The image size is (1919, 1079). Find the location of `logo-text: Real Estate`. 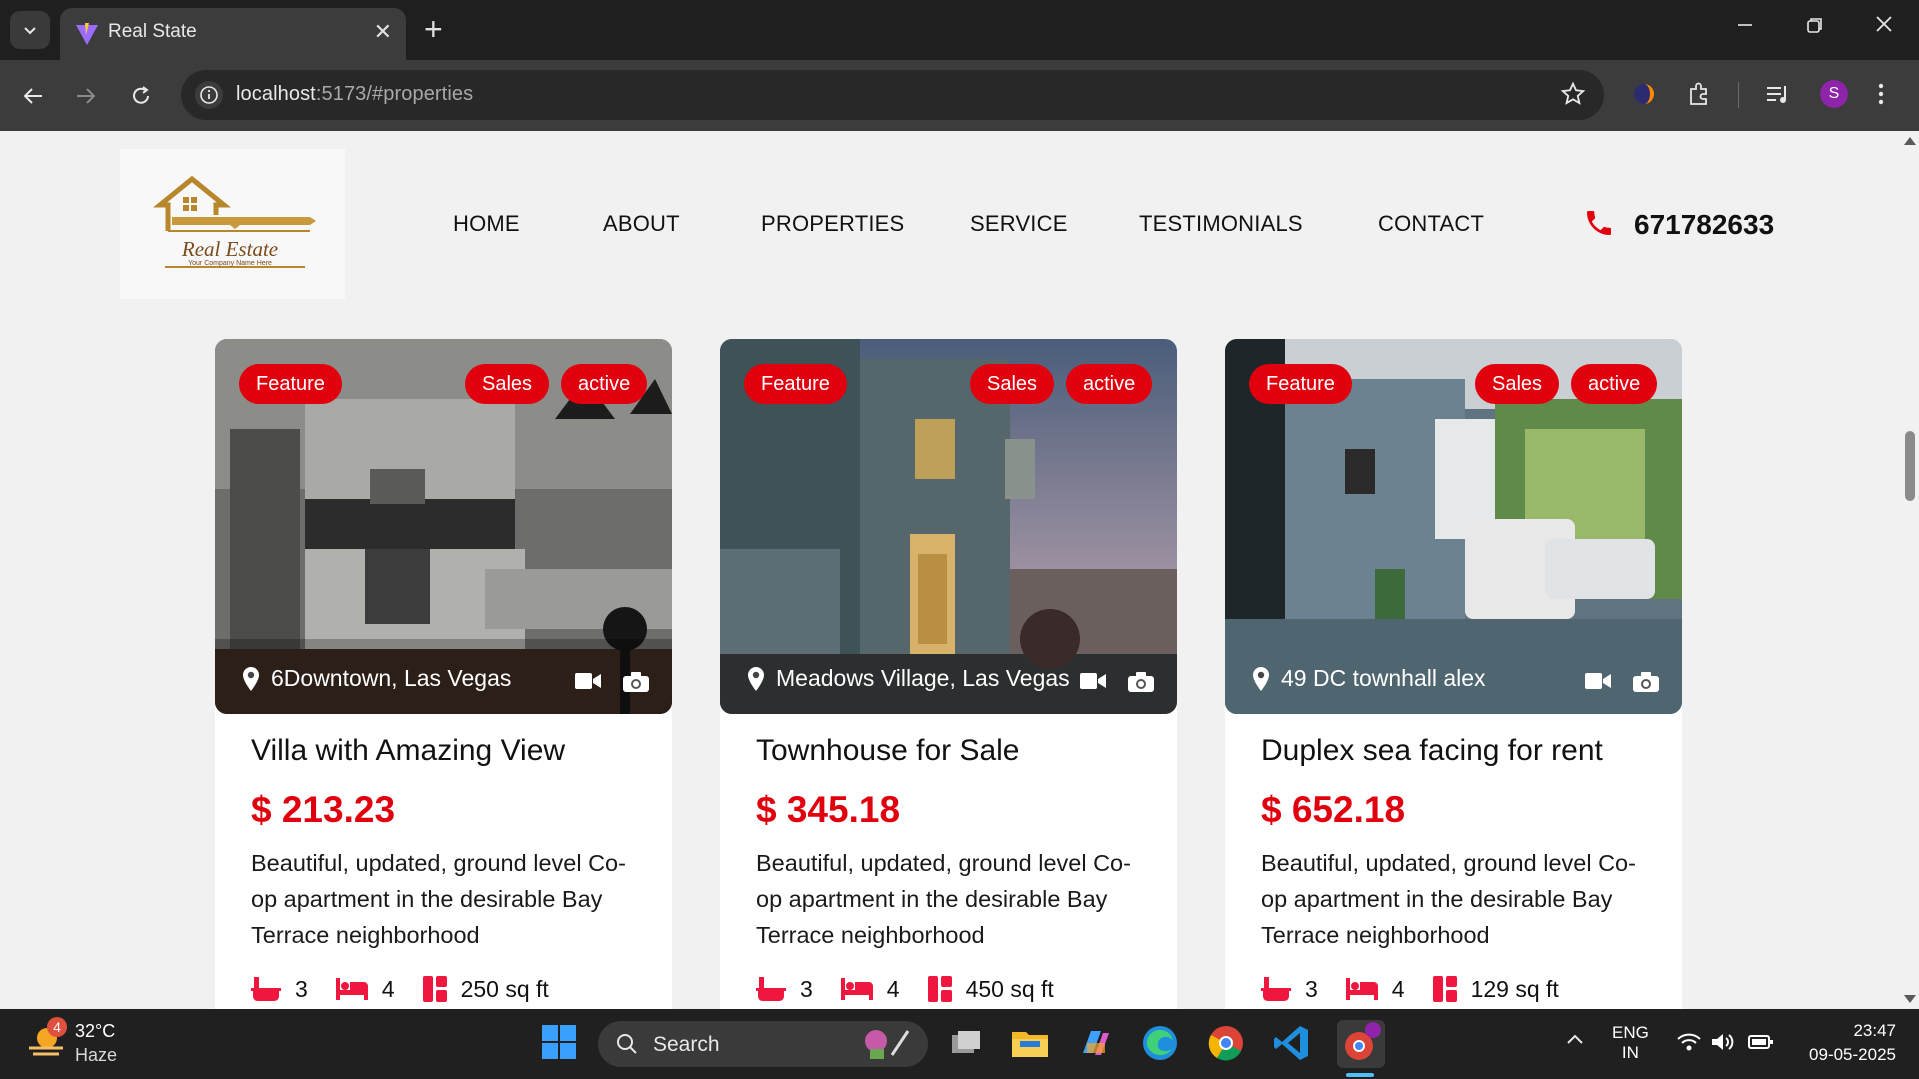

logo-text: Real Estate is located at coordinates (230, 249).